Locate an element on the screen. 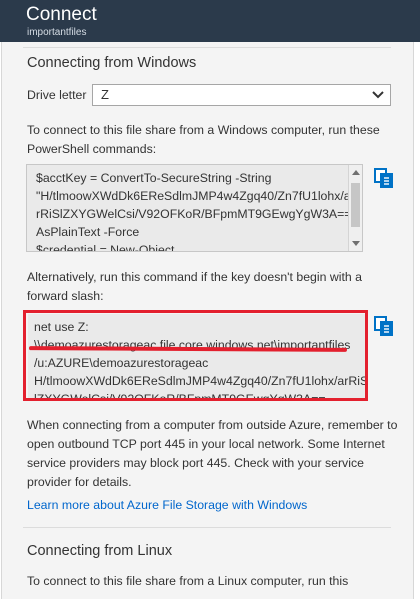 The height and width of the screenshot is (599, 420). powershell-line: AsPlainText -Force is located at coordinates (88, 232).